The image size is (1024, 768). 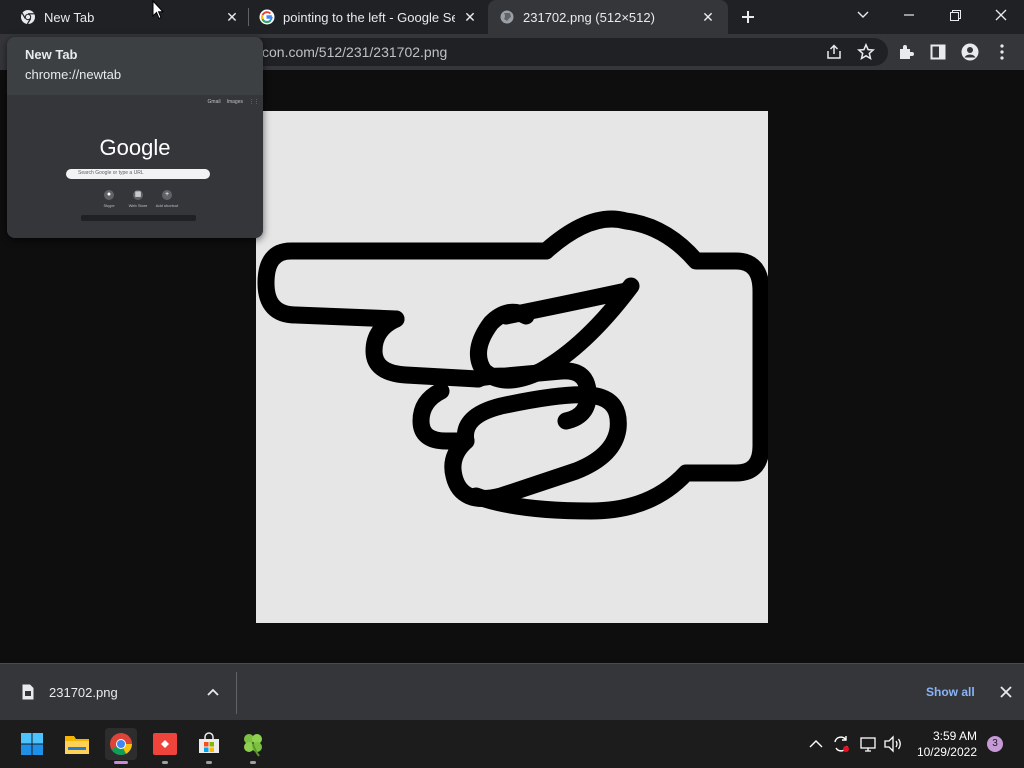 I want to click on hover-card-title: New Tab, so click(x=51, y=54).